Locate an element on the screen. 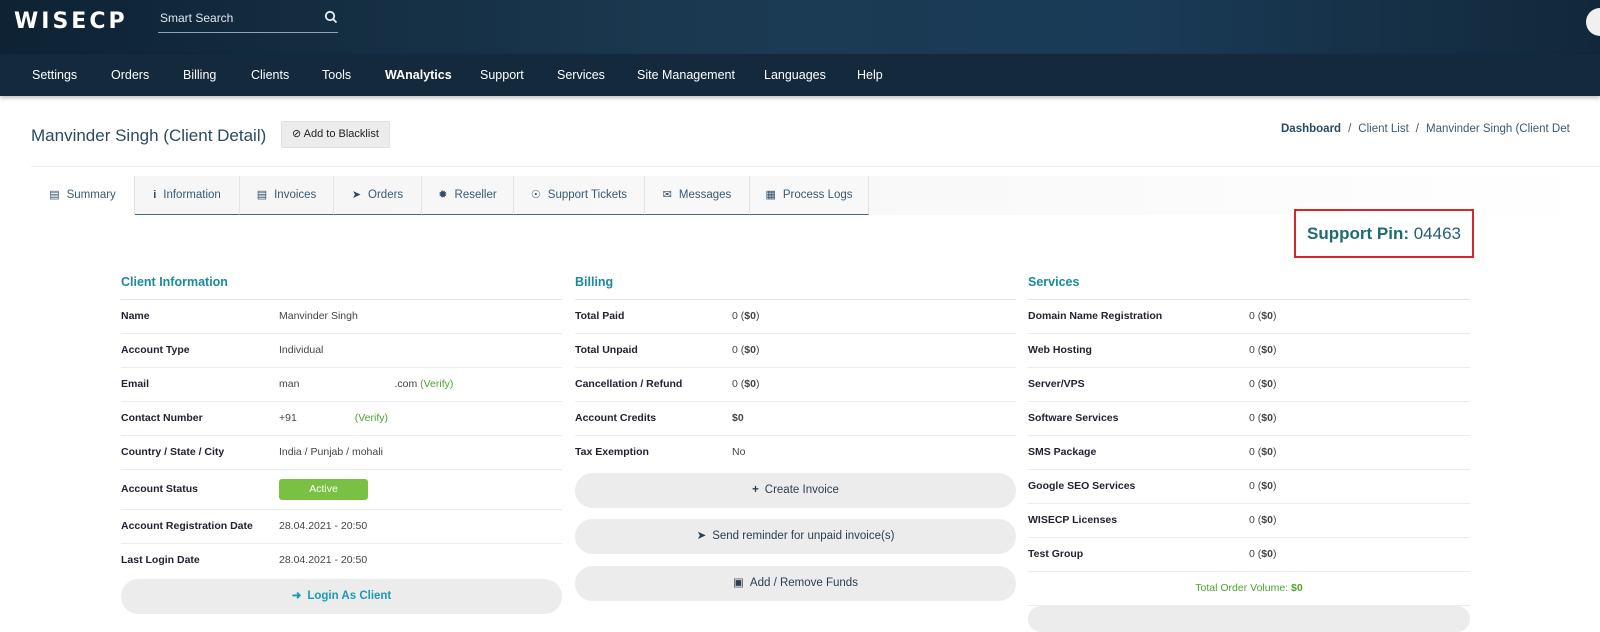 The width and height of the screenshot is (1600, 632). badge-icon: ✹ is located at coordinates (443, 195).